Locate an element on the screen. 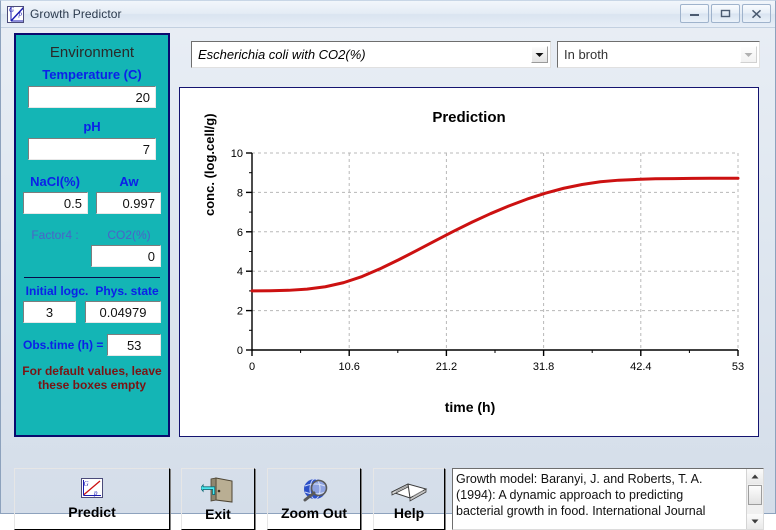 The image size is (776, 530). svg-text: 6 is located at coordinates (240, 233).